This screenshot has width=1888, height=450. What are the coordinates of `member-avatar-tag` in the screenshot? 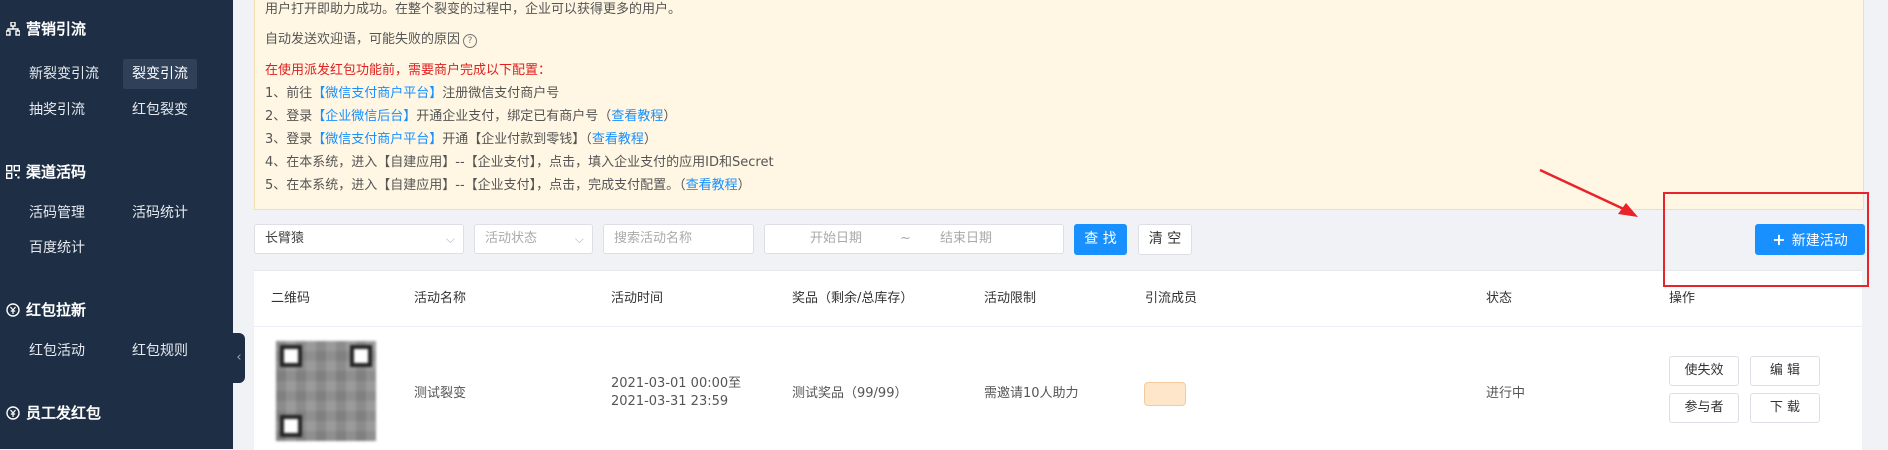 It's located at (1165, 394).